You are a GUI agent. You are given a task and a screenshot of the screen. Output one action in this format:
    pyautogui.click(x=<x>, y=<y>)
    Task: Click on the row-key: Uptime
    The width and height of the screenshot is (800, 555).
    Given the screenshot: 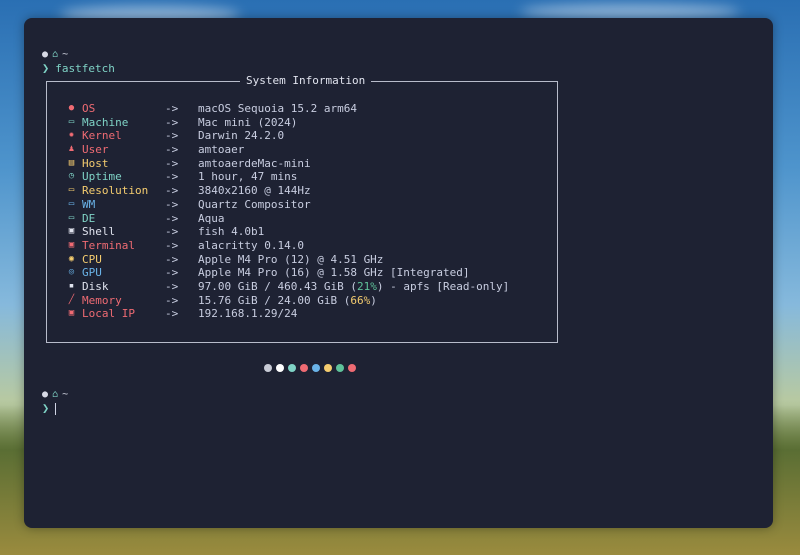 What is the action you would take?
    pyautogui.click(x=102, y=177)
    